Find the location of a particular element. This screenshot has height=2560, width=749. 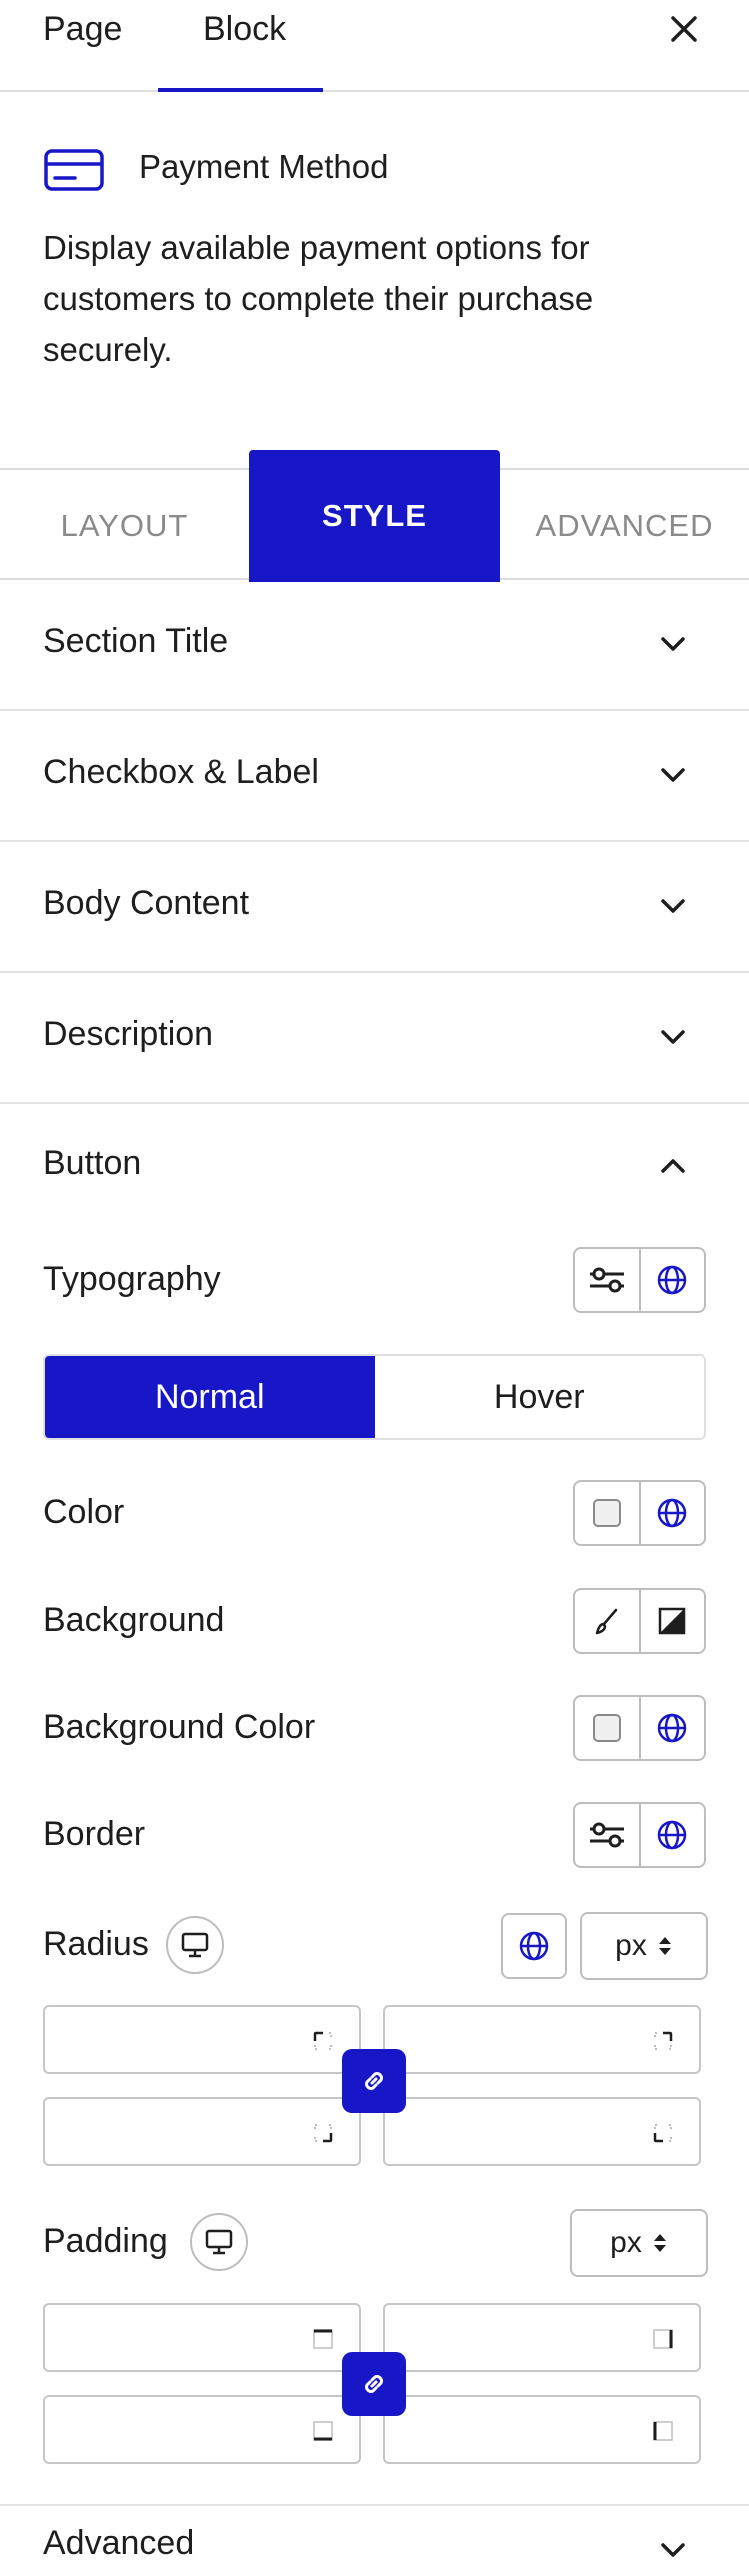

accordion-checkbox-label: Checkbox & Label is located at coordinates (374, 776).